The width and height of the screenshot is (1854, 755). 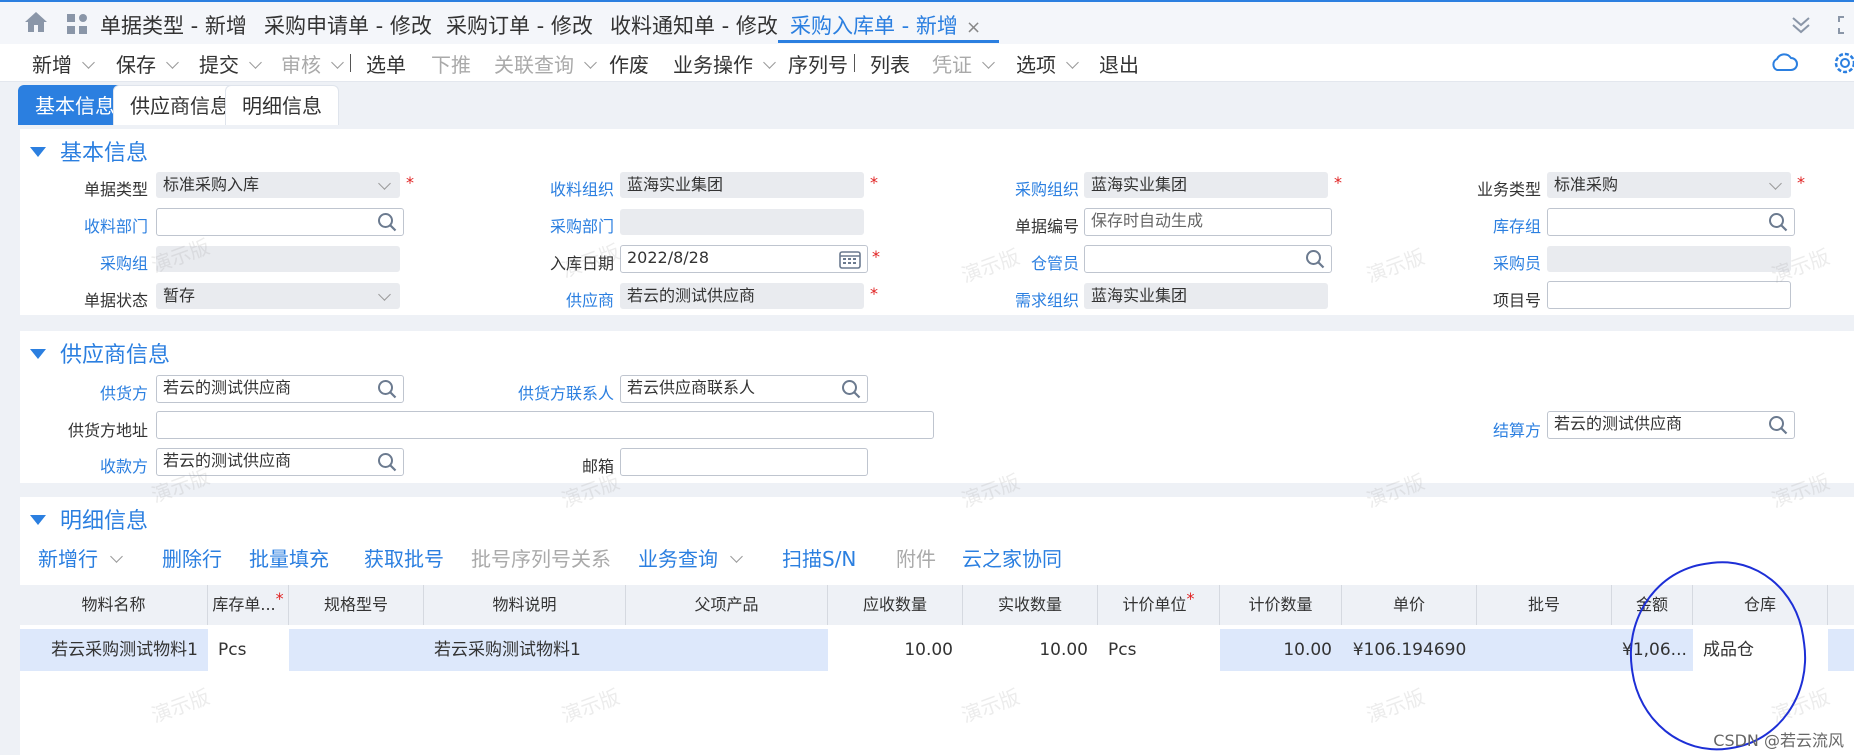 I want to click on attachment-button: 附件, so click(x=916, y=557).